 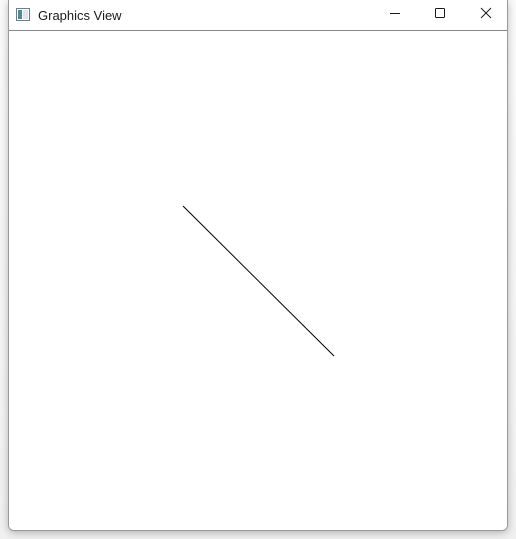 I want to click on scene-line-item, so click(x=258, y=281).